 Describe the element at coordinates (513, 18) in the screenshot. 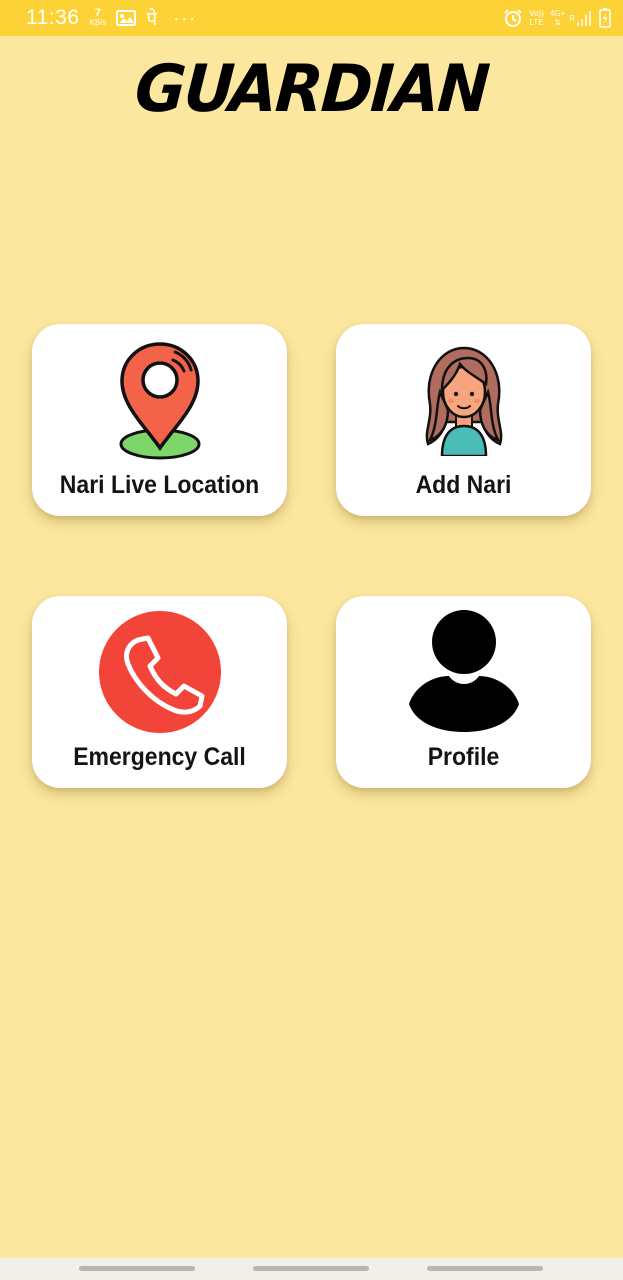

I see `alarm-icon` at that location.